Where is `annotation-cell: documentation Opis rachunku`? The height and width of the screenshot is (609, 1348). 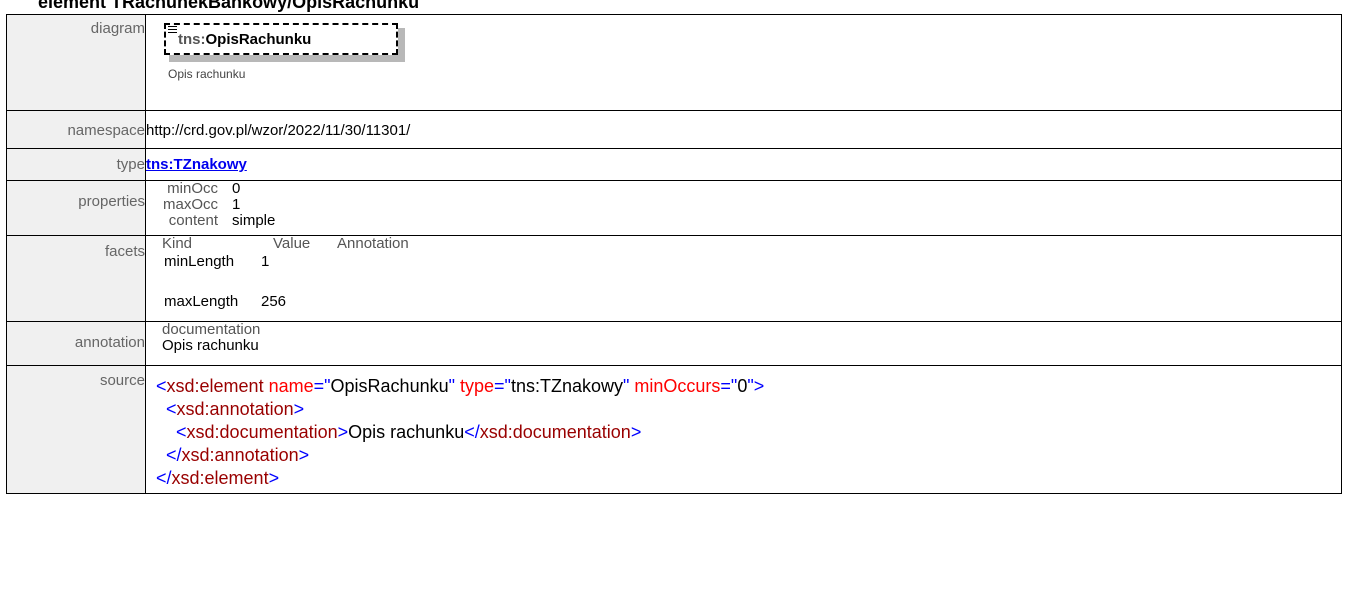
annotation-cell: documentation Opis rachunku is located at coordinates (743, 343).